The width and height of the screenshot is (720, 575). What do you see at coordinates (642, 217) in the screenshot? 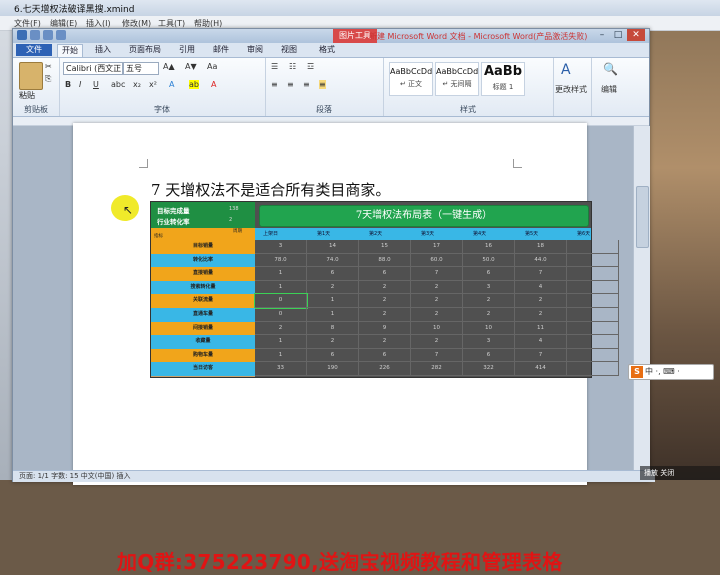
I see `scroll-thumb` at bounding box center [642, 217].